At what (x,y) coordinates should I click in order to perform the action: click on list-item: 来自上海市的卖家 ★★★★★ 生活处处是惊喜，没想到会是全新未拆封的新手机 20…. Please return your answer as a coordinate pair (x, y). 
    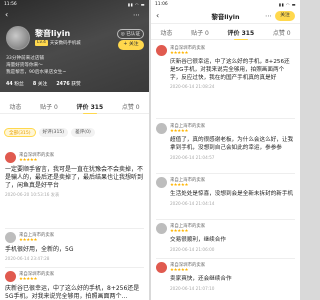
    Looking at the image, I should click on (225, 190).